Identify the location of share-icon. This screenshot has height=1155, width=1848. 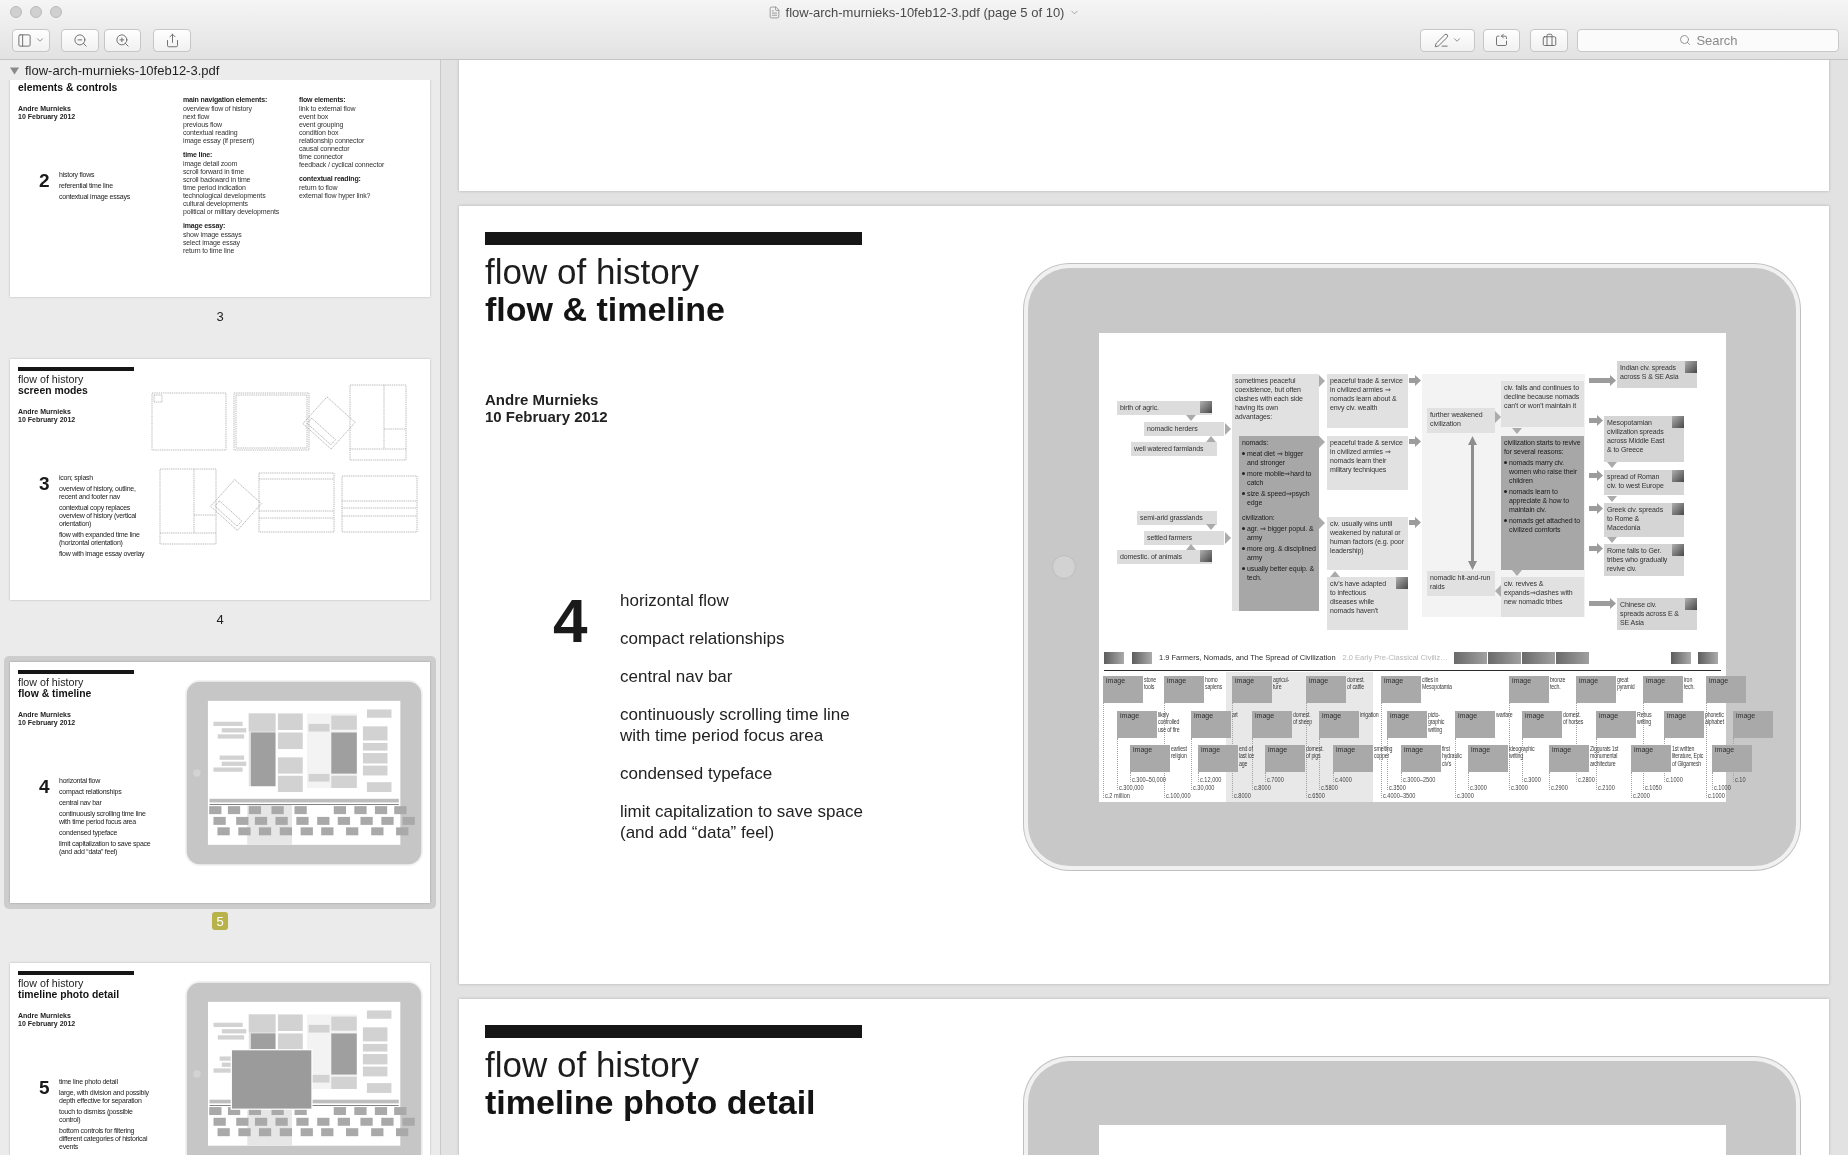
(172, 40).